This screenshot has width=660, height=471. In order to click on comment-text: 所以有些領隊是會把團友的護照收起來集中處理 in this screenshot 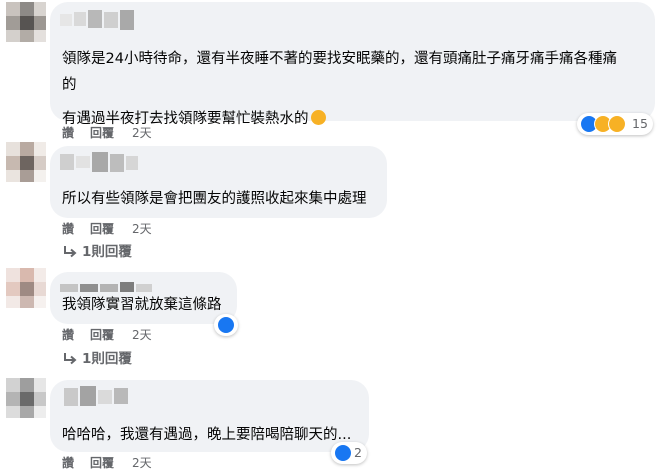, I will do `click(222, 199)`.